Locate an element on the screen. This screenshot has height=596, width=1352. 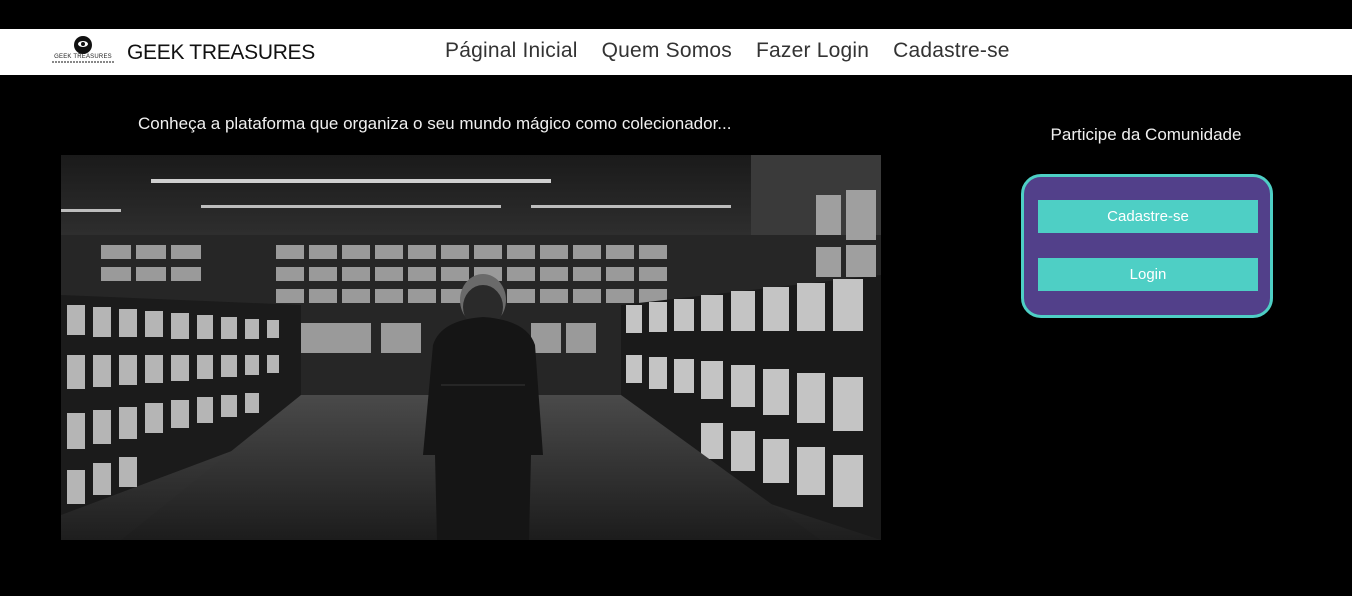
nav-home-link: Páginal Inicial is located at coordinates (511, 51).